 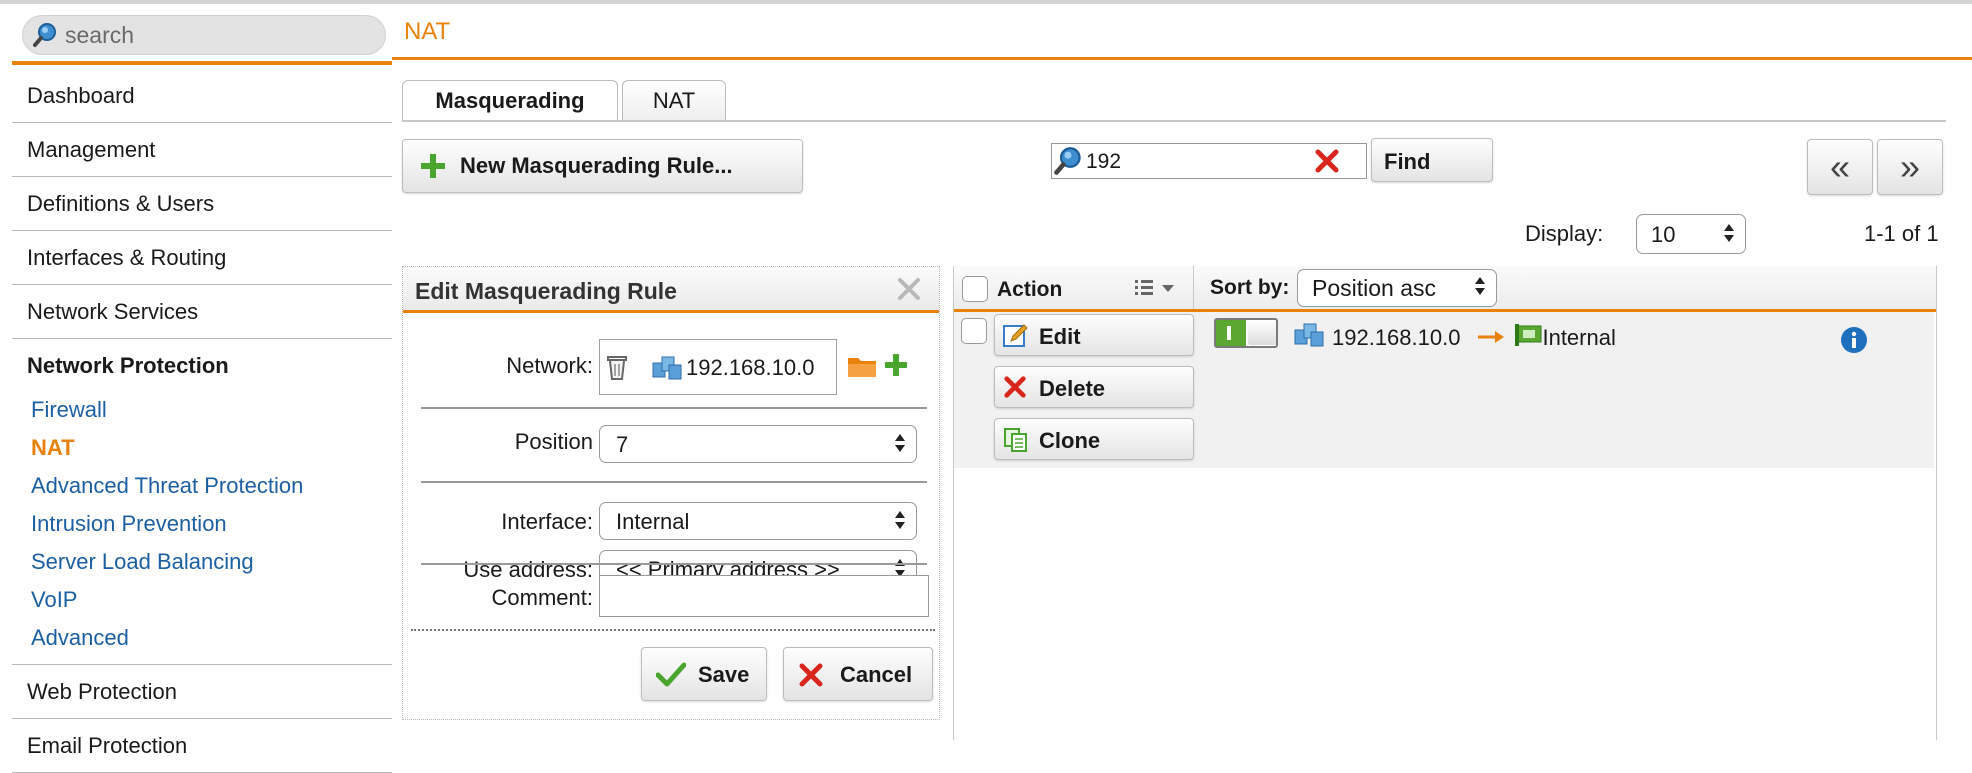 I want to click on cancel-button: Cancel, so click(x=858, y=674).